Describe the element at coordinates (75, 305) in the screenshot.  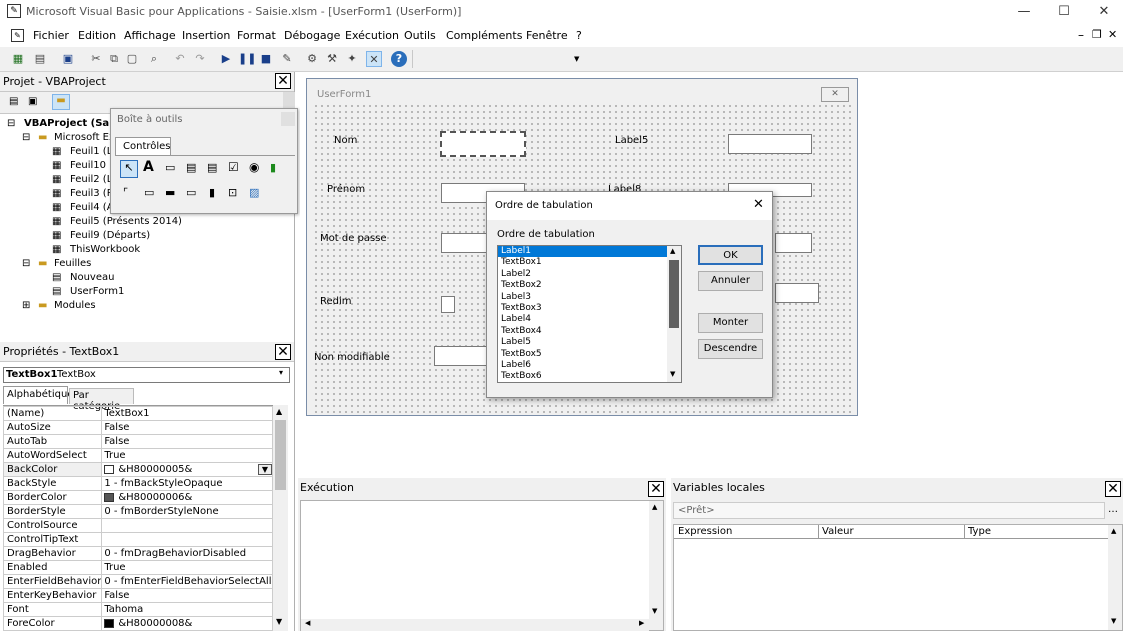
I see `tree-modules: Modules` at that location.